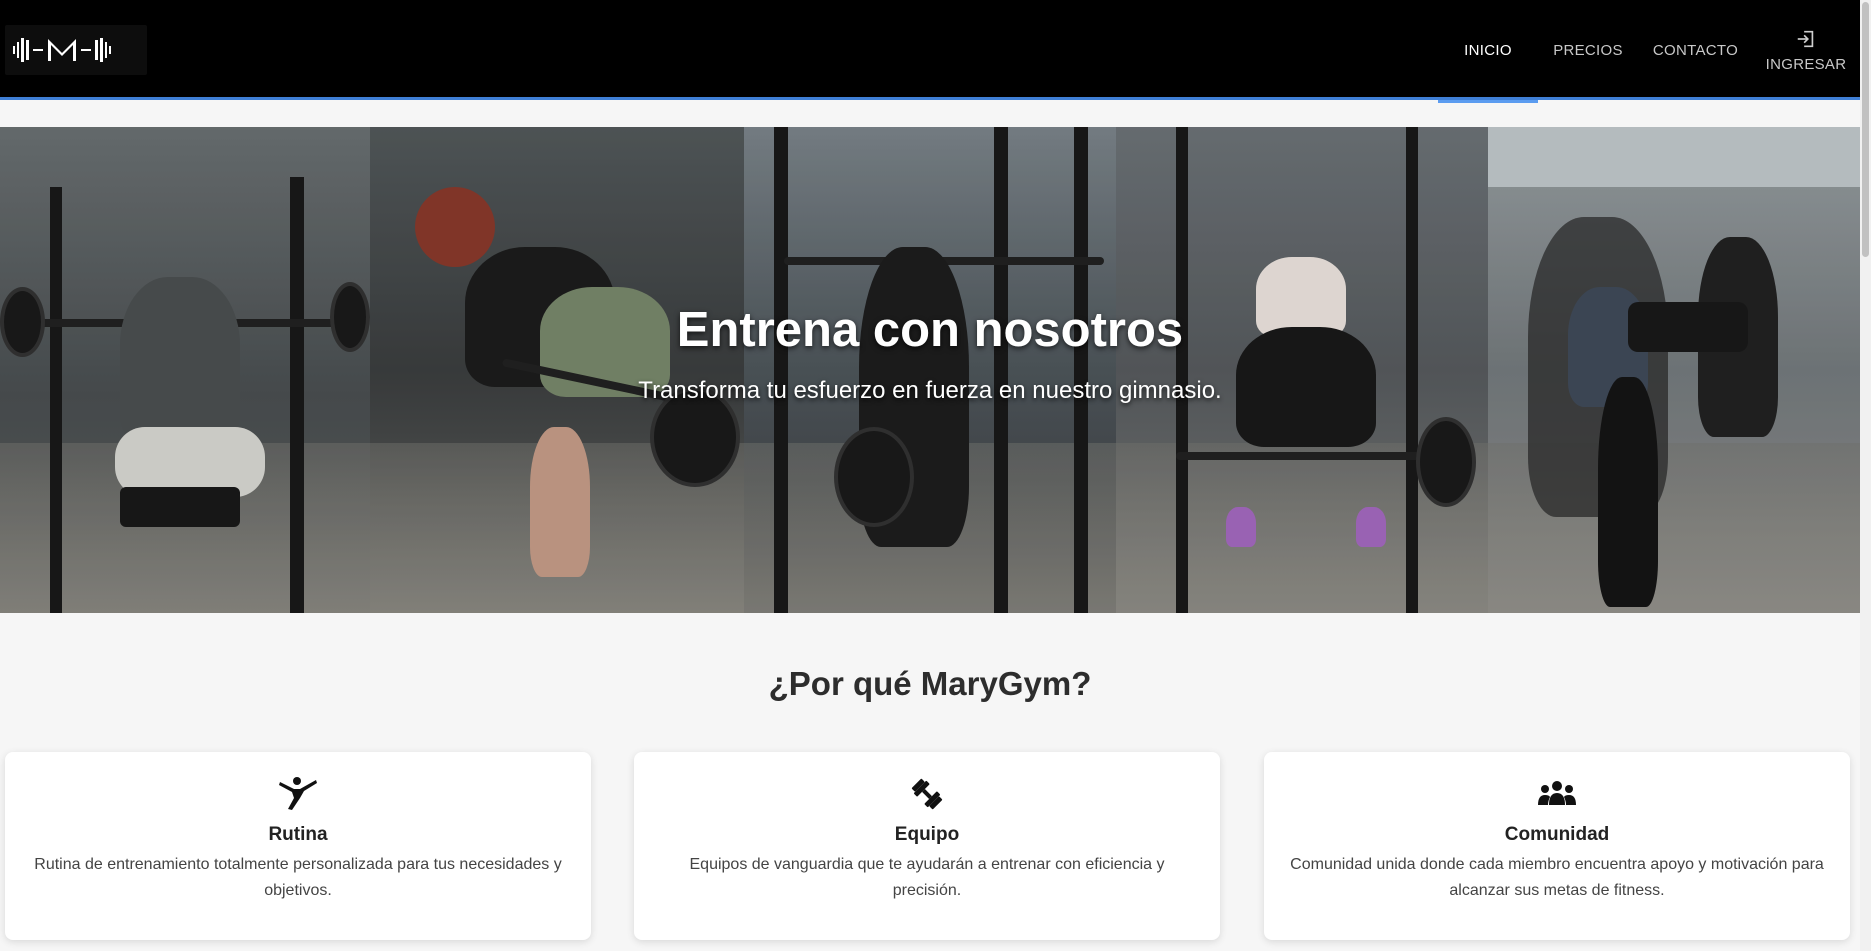 The image size is (1871, 951). I want to click on page-scrollbar, so click(1865, 475).